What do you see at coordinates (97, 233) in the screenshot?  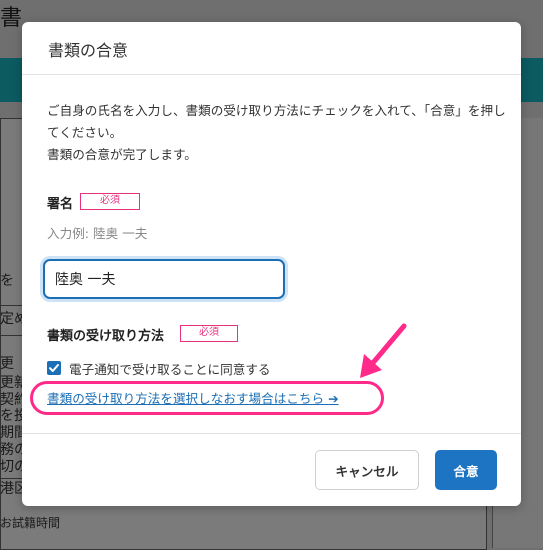 I see `signature-example: 入力例: 陸奥 一夫` at bounding box center [97, 233].